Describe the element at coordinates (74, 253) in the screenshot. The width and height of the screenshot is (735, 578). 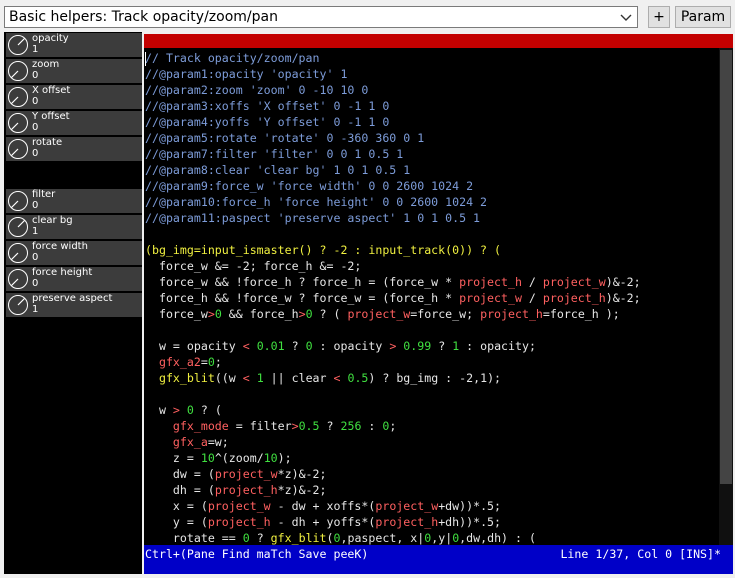
I see `knob-force-width: force width 0` at that location.